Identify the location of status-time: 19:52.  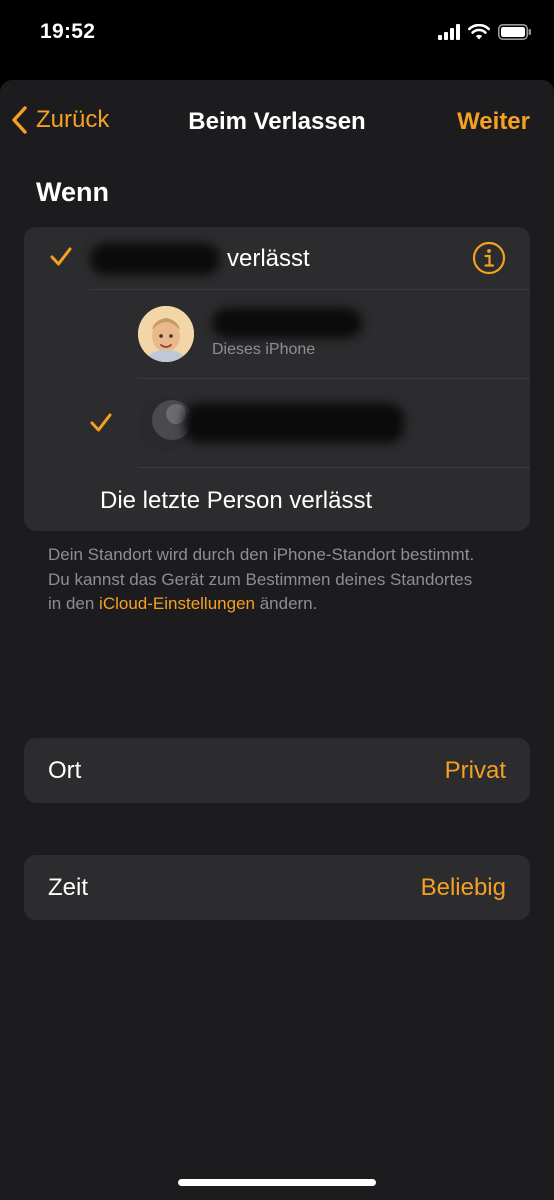
(68, 31).